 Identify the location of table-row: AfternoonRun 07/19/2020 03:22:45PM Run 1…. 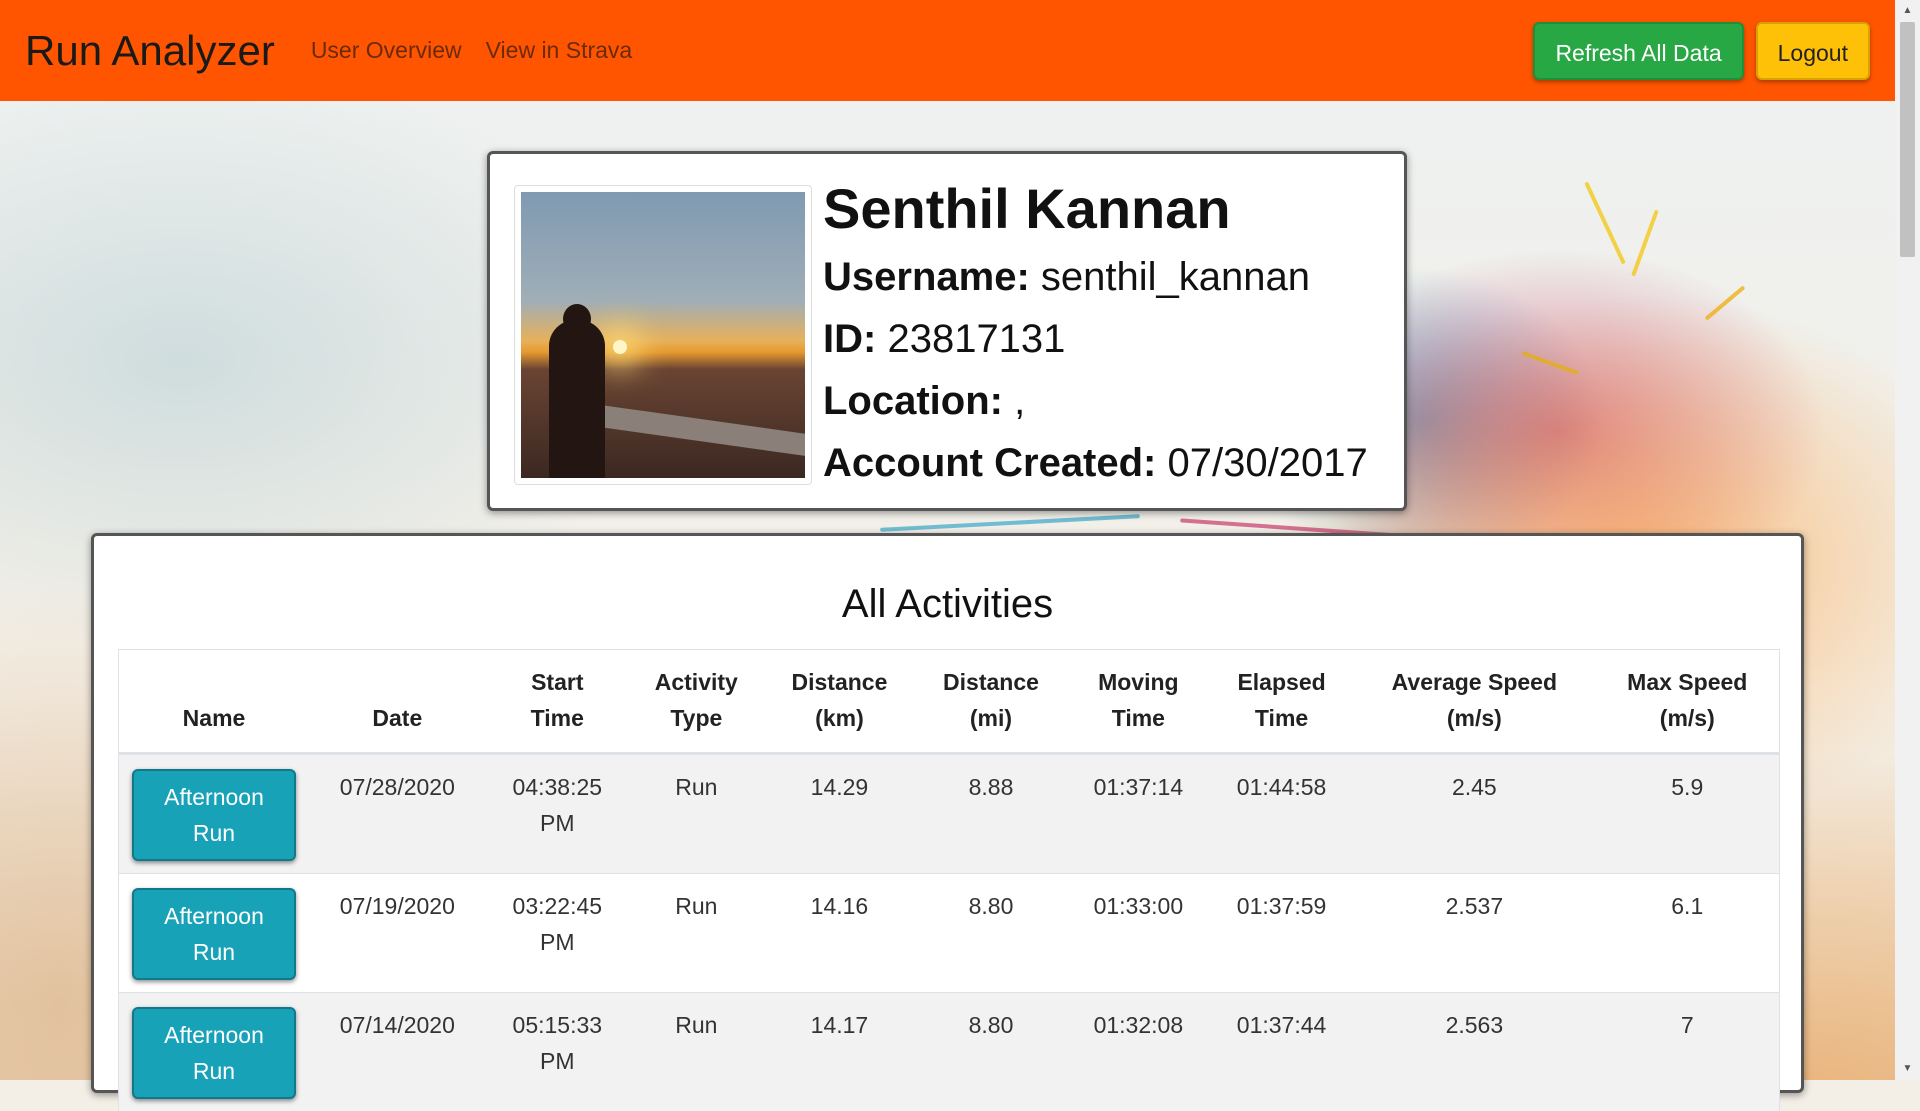
(949, 933).